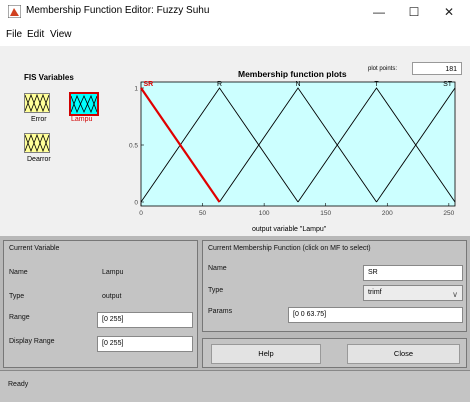  I want to click on mf-label-sr: SR, so click(149, 84).